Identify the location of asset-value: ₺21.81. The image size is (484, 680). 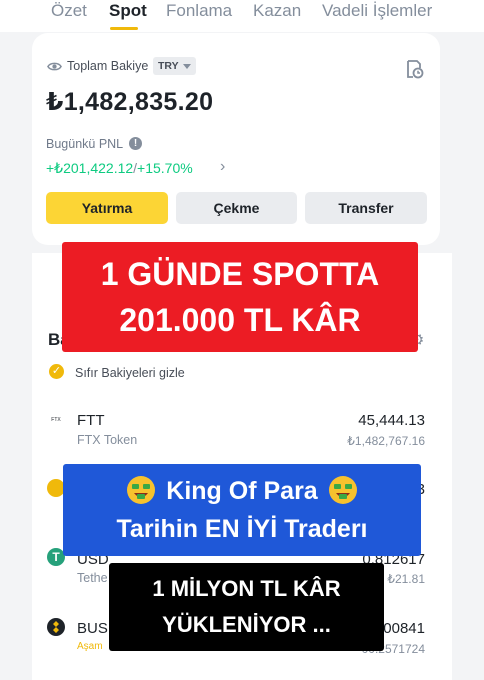
(406, 579).